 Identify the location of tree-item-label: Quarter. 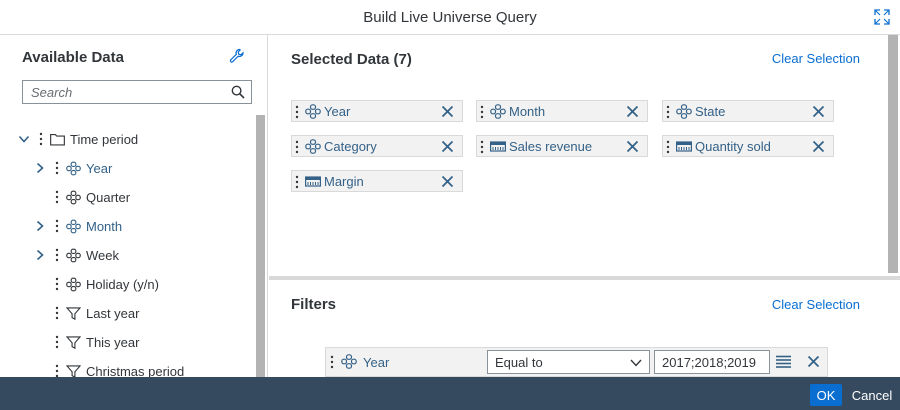
(108, 197).